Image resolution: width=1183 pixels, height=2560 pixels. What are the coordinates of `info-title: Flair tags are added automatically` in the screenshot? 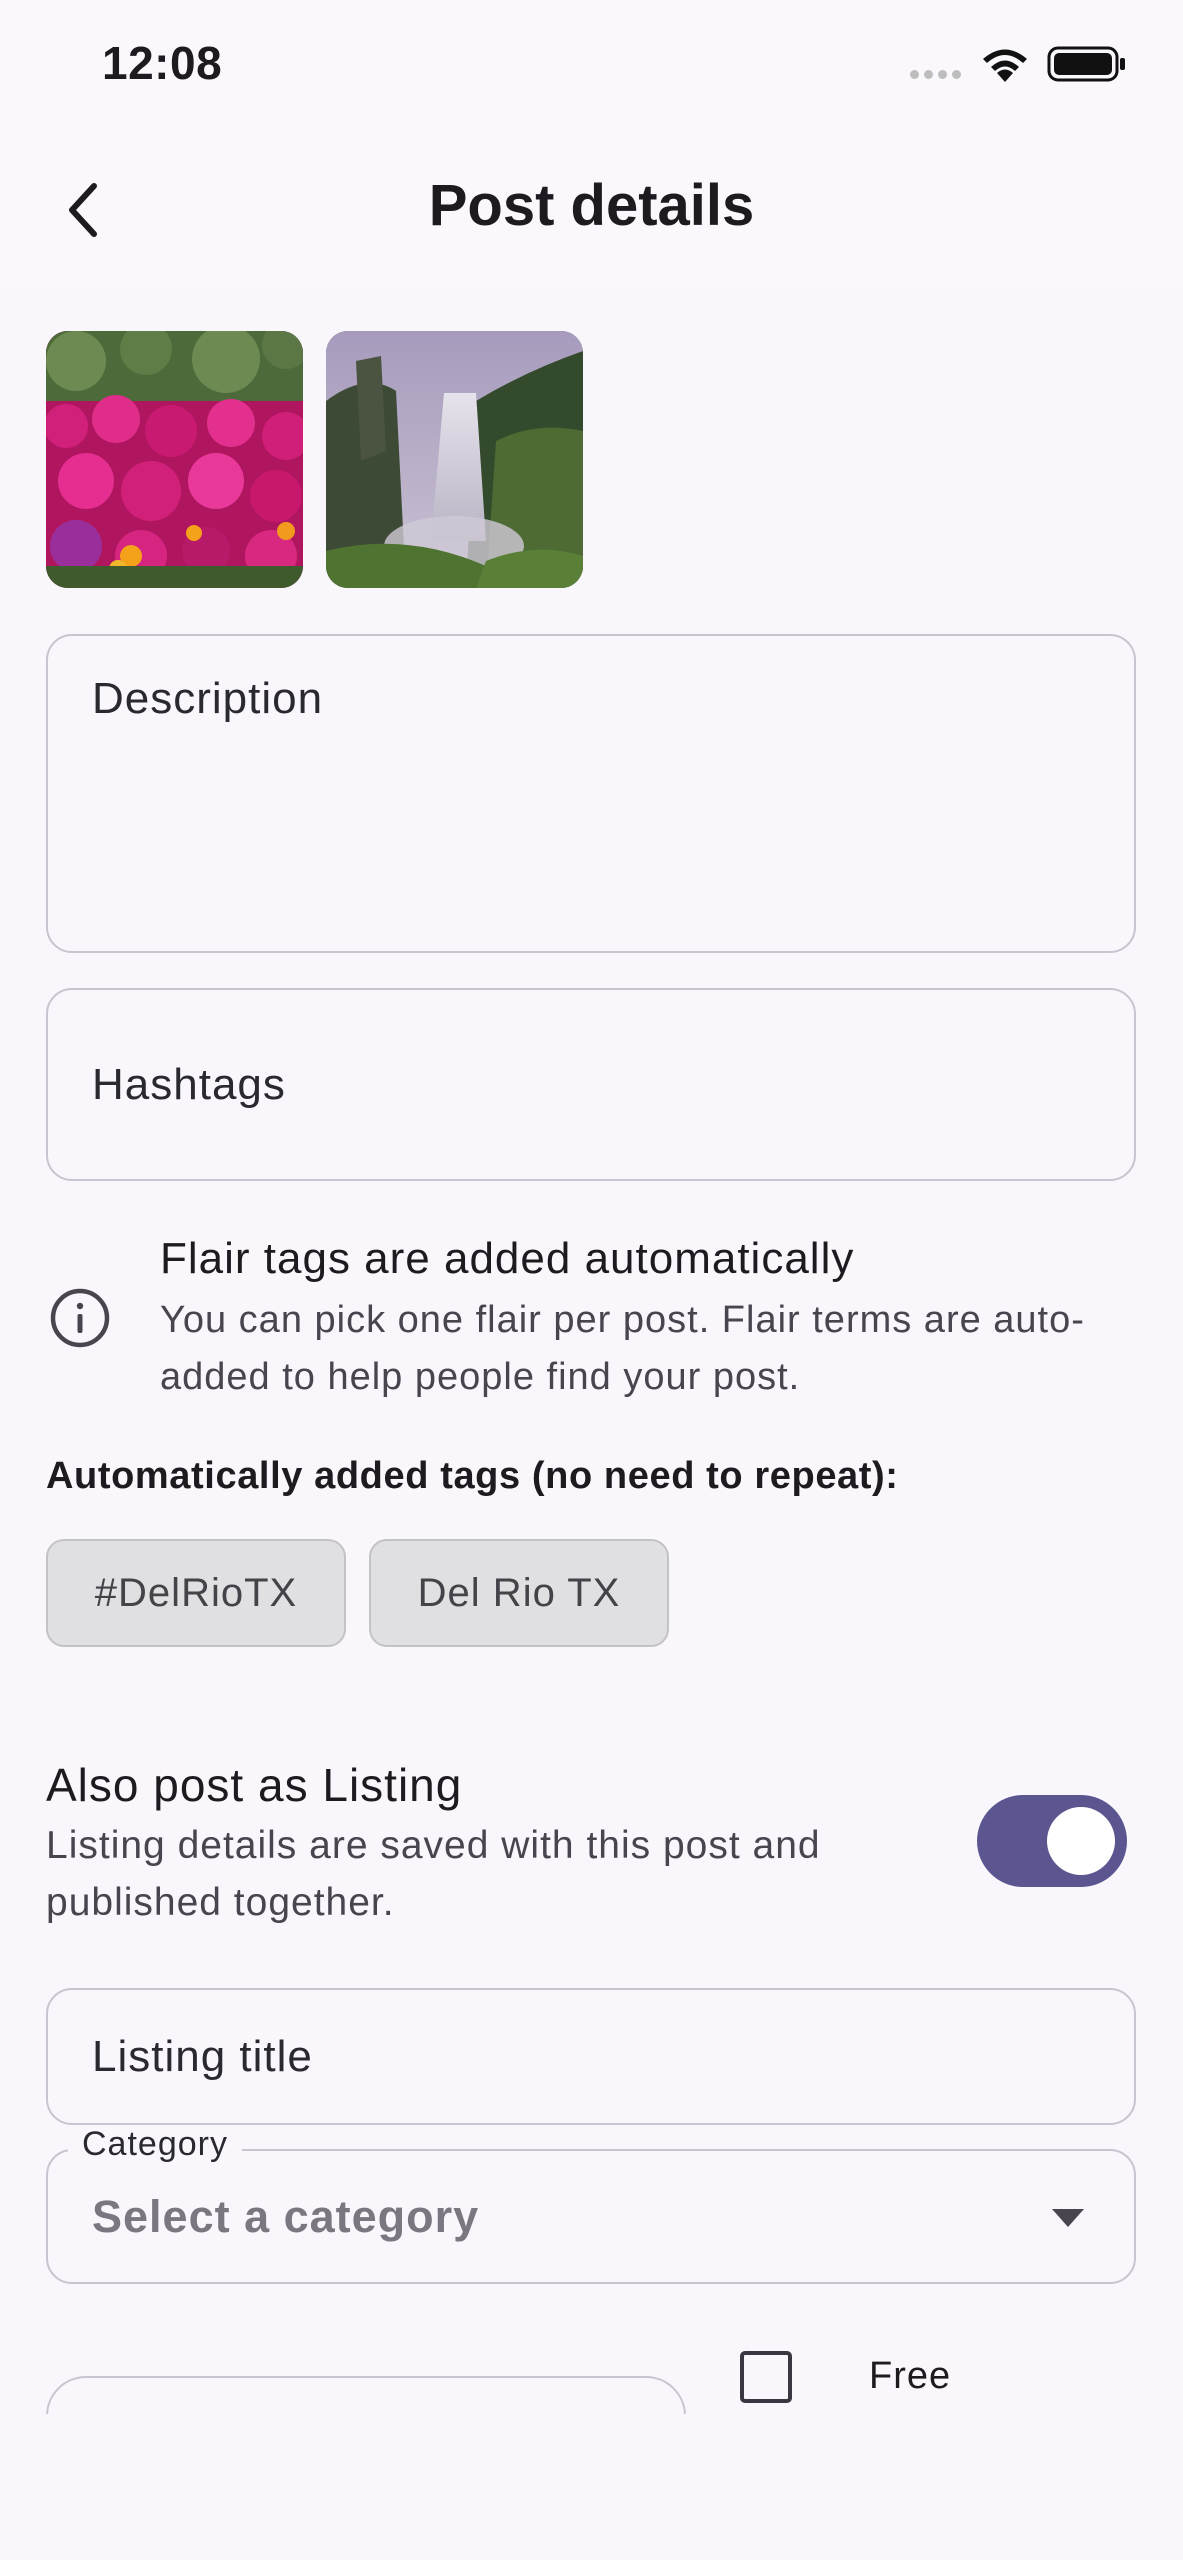 It's located at (507, 1258).